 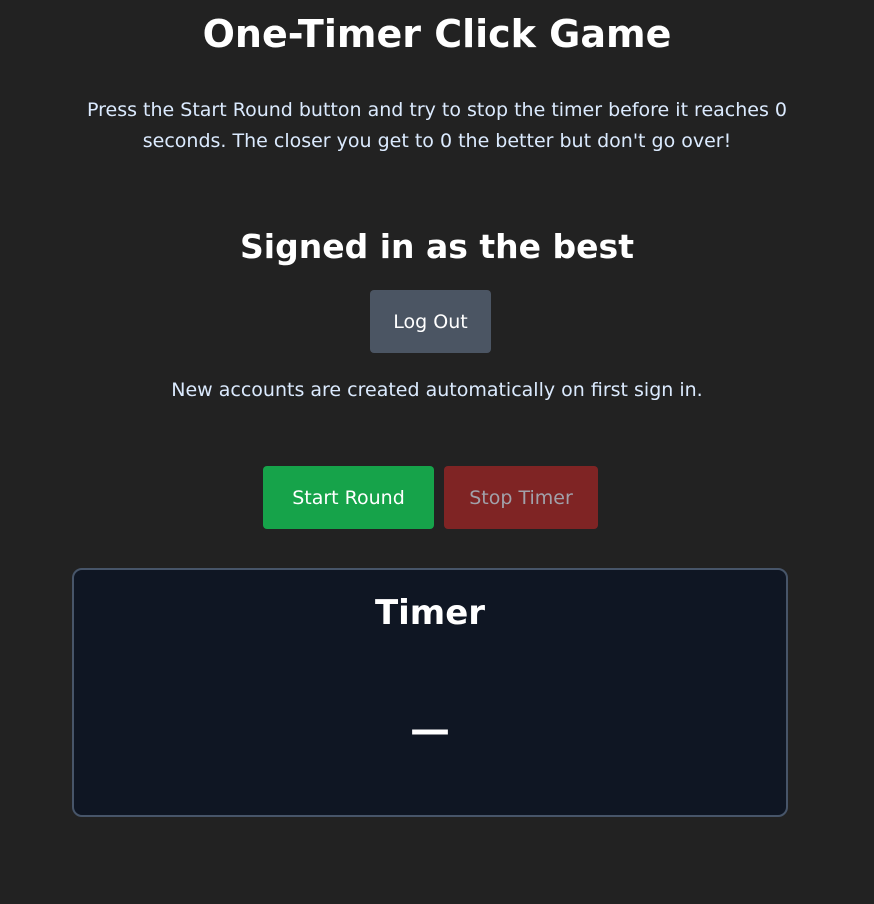 I want to click on logout-button: Log Out, so click(x=430, y=321).